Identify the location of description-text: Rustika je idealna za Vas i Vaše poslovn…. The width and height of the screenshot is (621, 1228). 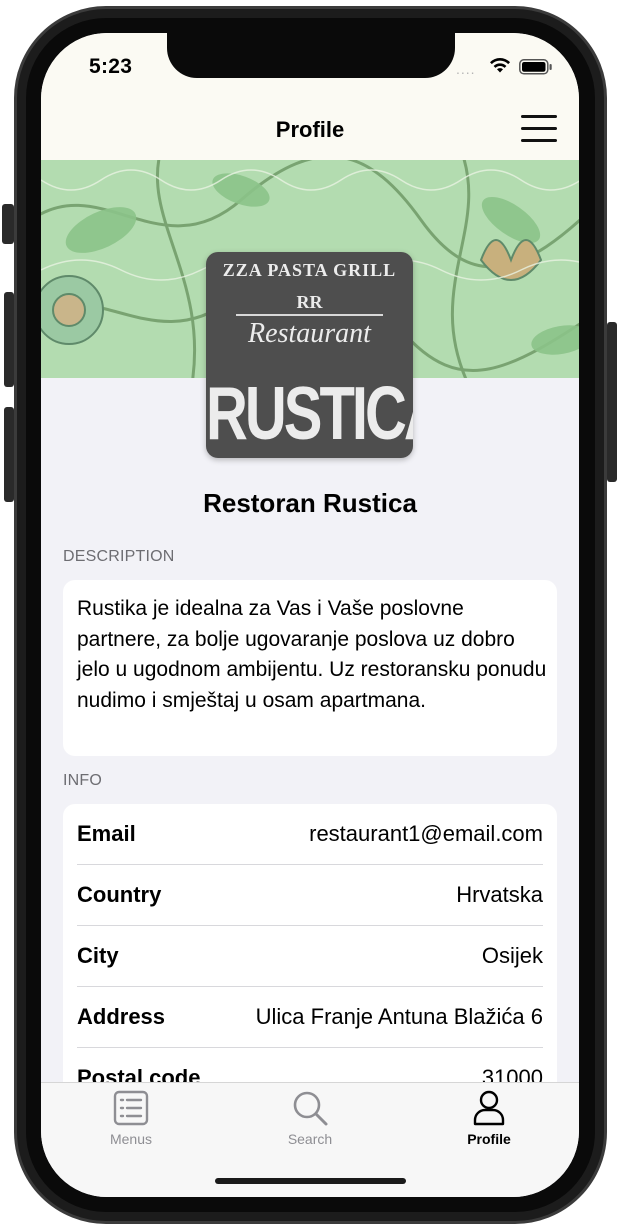
(312, 654).